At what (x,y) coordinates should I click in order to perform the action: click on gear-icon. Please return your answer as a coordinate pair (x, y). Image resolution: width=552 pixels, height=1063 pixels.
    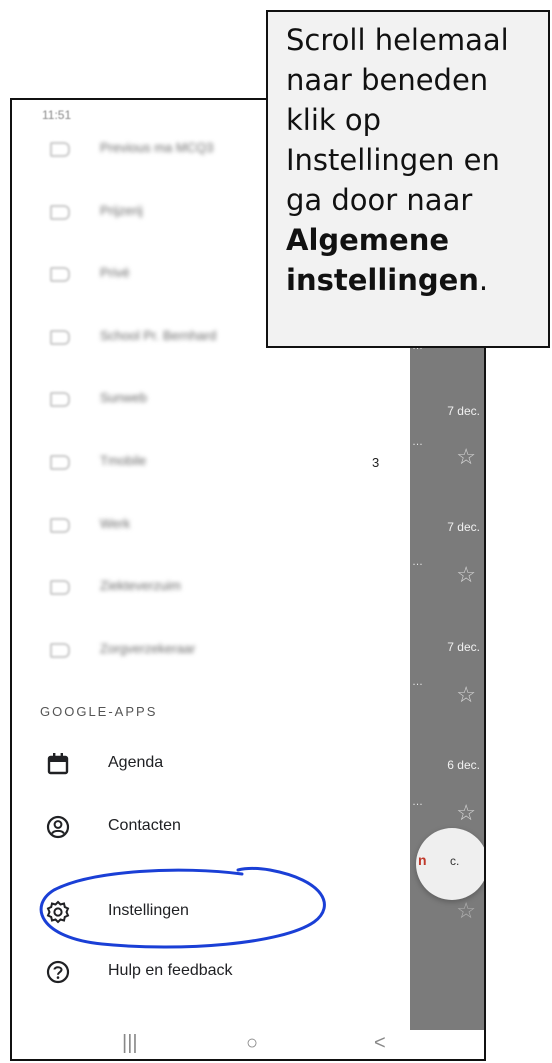
    Looking at the image, I should click on (58, 912).